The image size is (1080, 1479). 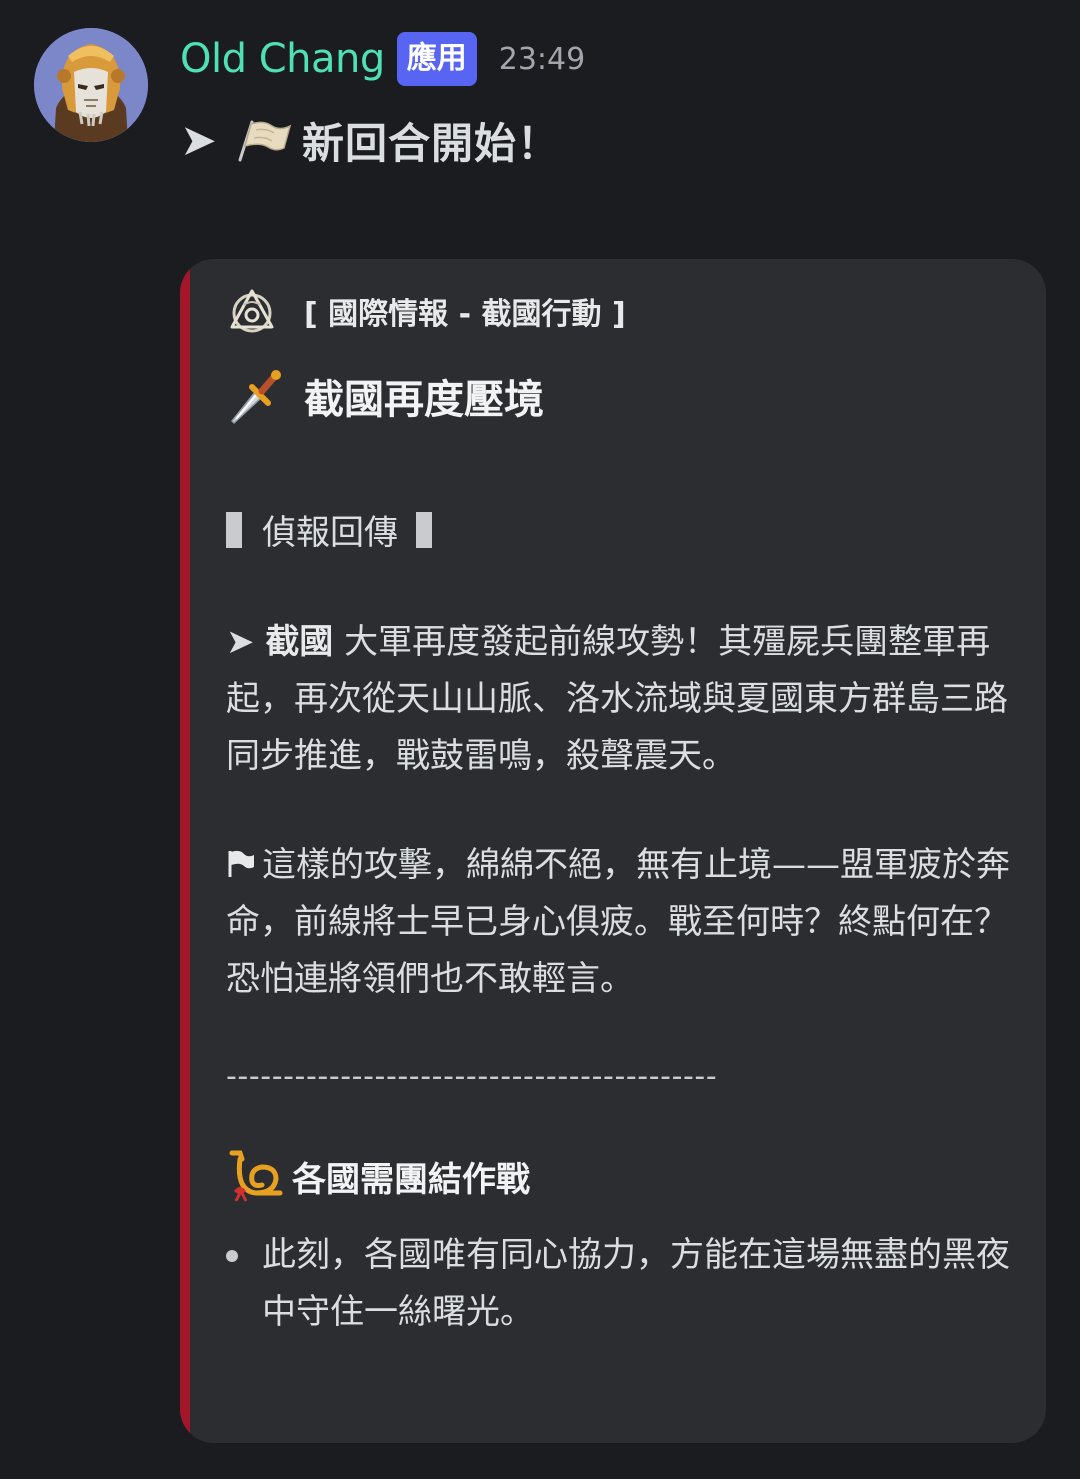 I want to click on field-title-text: 各國需團結作戰, so click(x=411, y=1179).